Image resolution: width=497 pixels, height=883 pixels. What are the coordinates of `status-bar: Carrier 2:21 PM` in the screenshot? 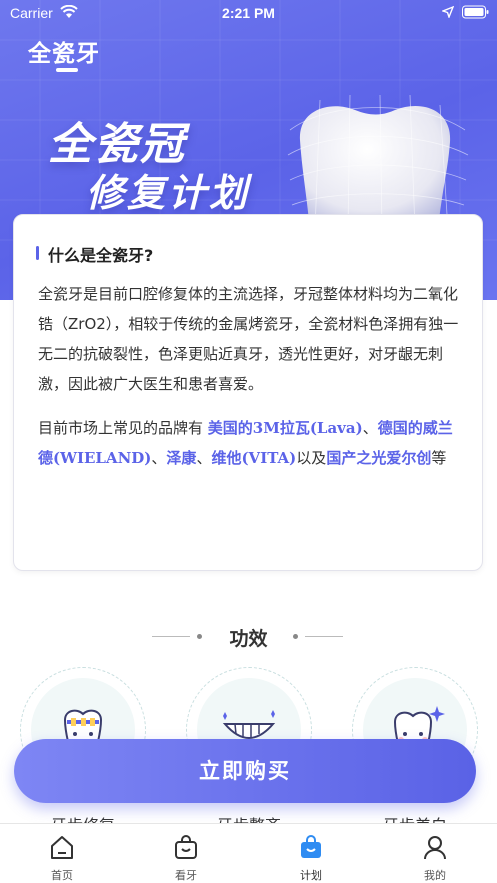 It's located at (248, 13).